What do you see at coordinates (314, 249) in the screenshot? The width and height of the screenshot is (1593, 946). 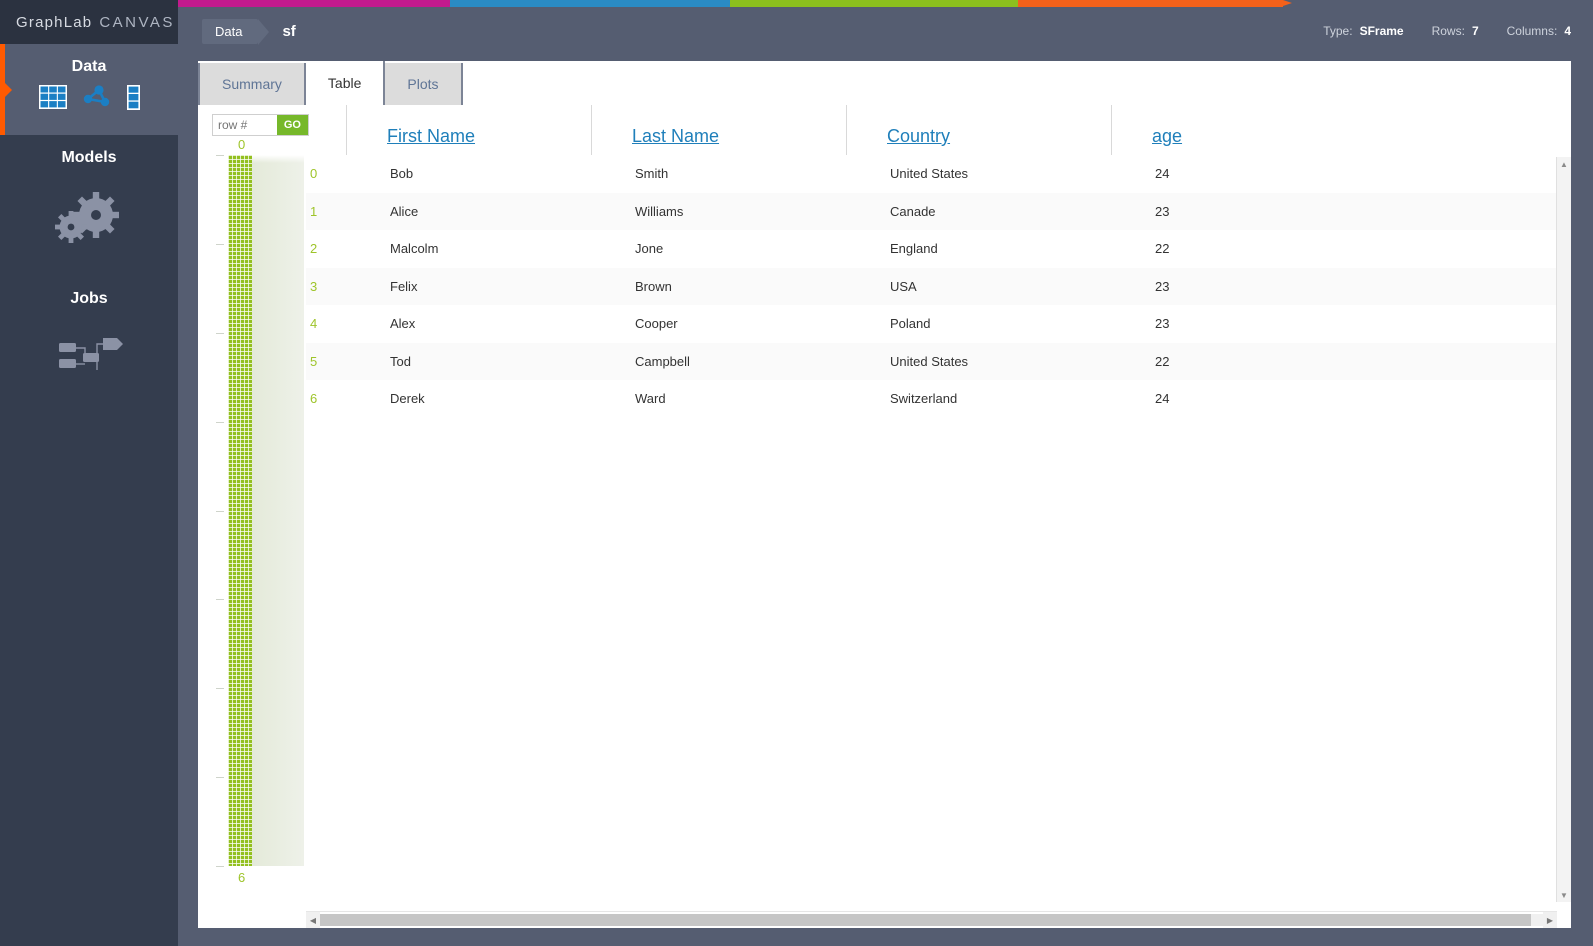 I see `cell-index: 2` at bounding box center [314, 249].